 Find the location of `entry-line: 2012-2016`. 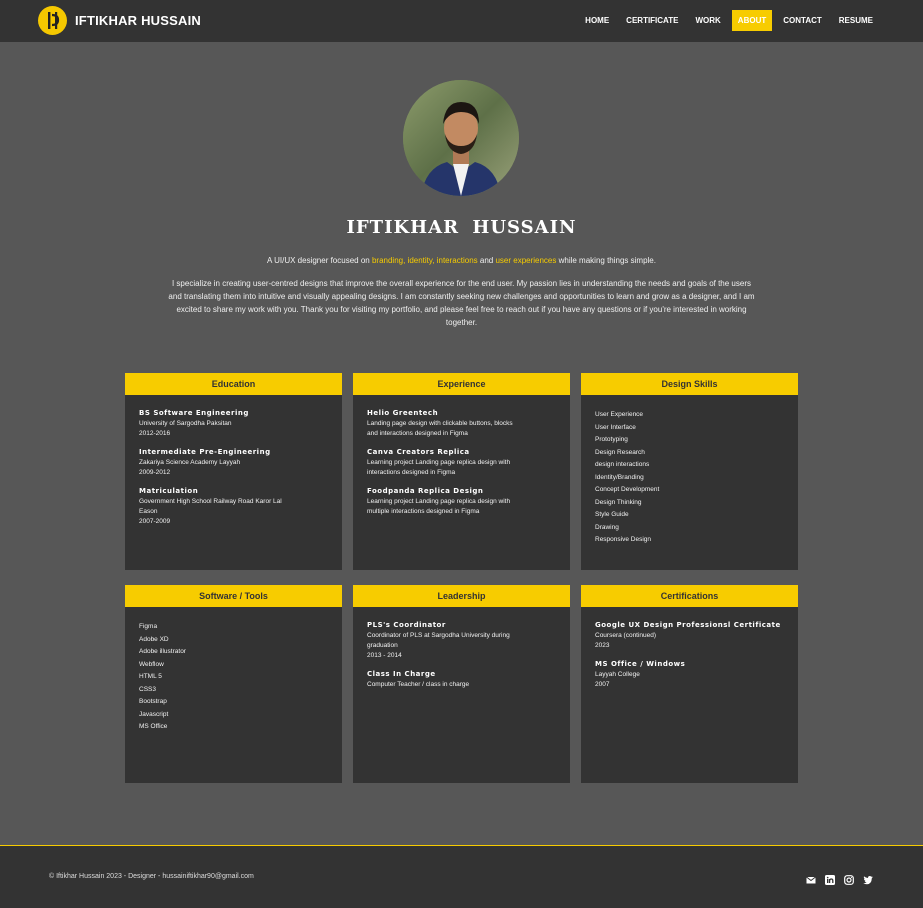

entry-line: 2012-2016 is located at coordinates (155, 433).